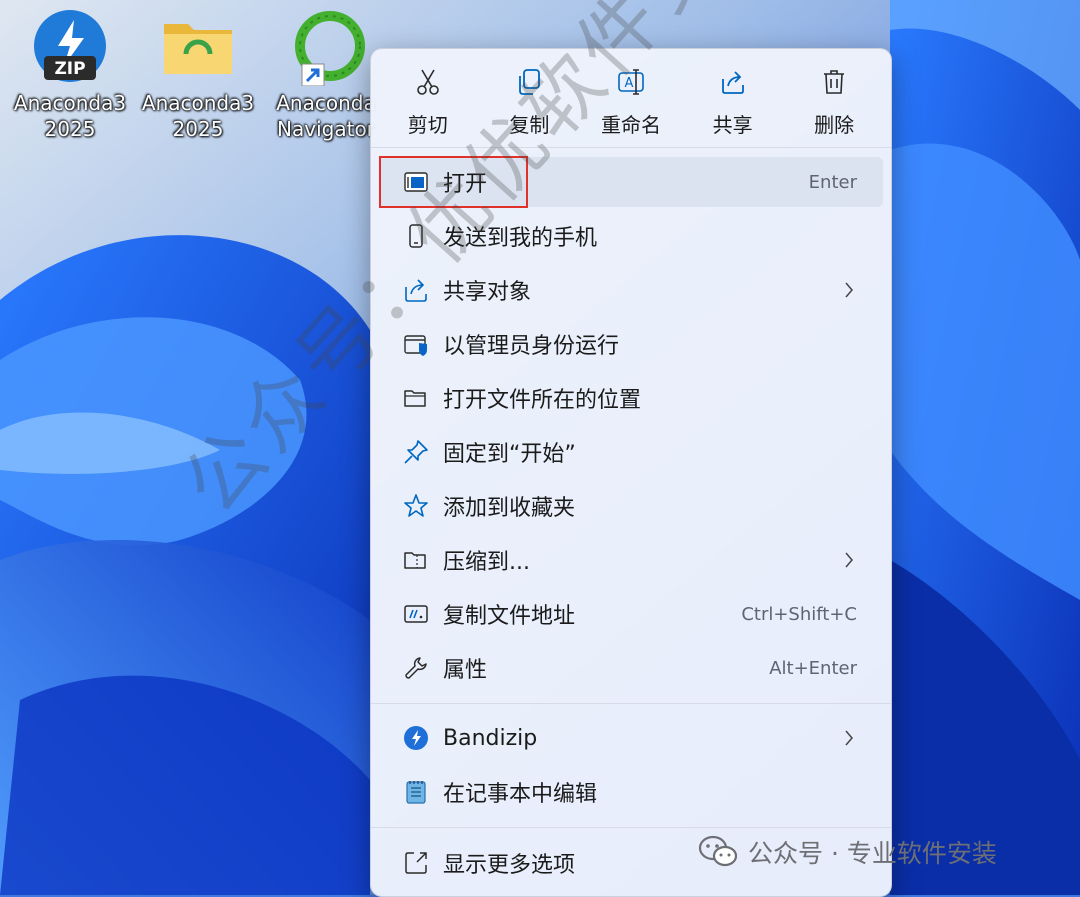 This screenshot has width=1080, height=897. What do you see at coordinates (509, 616) in the screenshot?
I see `menu-item-label: 复制文件地址` at bounding box center [509, 616].